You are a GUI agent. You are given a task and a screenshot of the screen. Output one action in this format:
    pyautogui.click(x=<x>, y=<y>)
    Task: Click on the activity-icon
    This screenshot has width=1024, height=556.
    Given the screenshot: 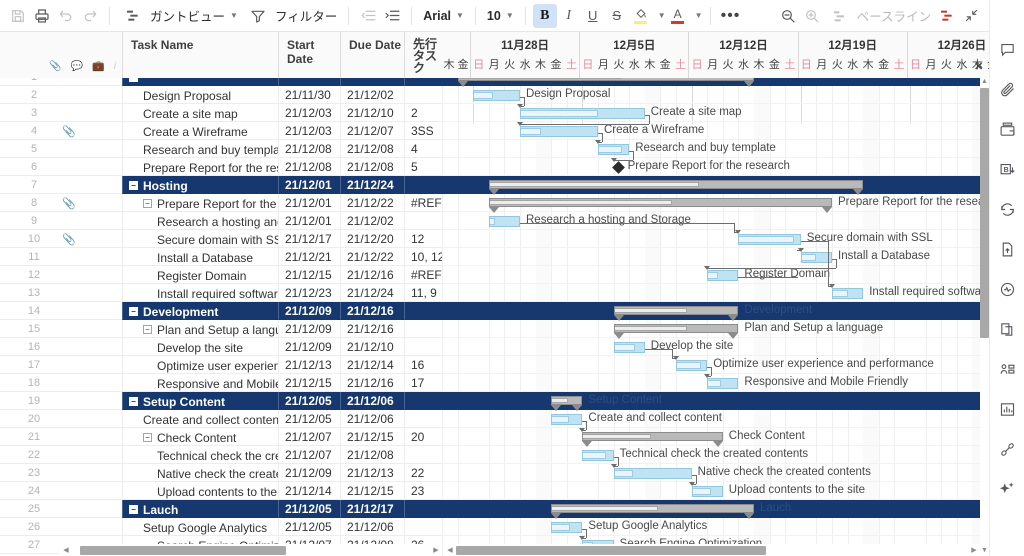 What is the action you would take?
    pyautogui.click(x=1007, y=289)
    